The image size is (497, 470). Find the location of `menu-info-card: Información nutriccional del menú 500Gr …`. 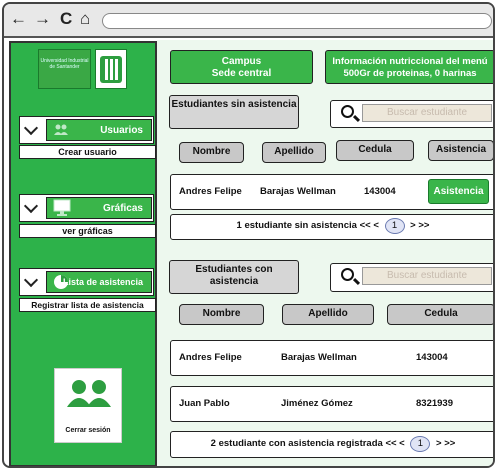

menu-info-card: Información nutriccional del menú 500Gr … is located at coordinates (409, 67).